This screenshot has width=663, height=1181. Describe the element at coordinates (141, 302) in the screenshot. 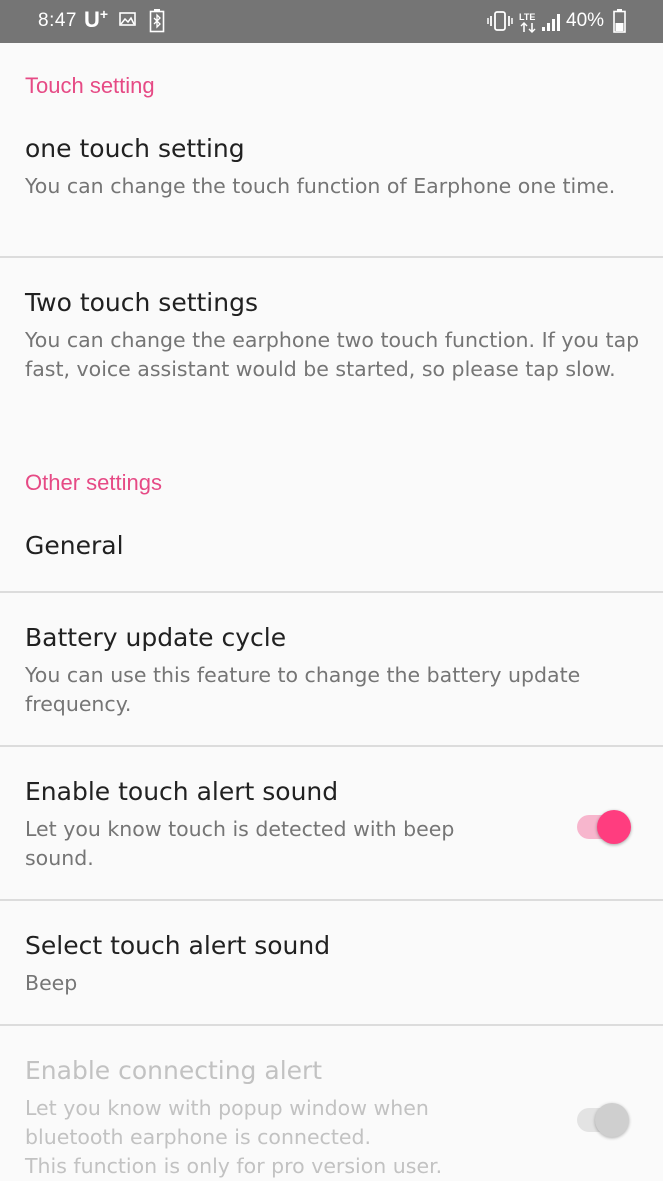

I see `pref-title: Two touch settings` at that location.